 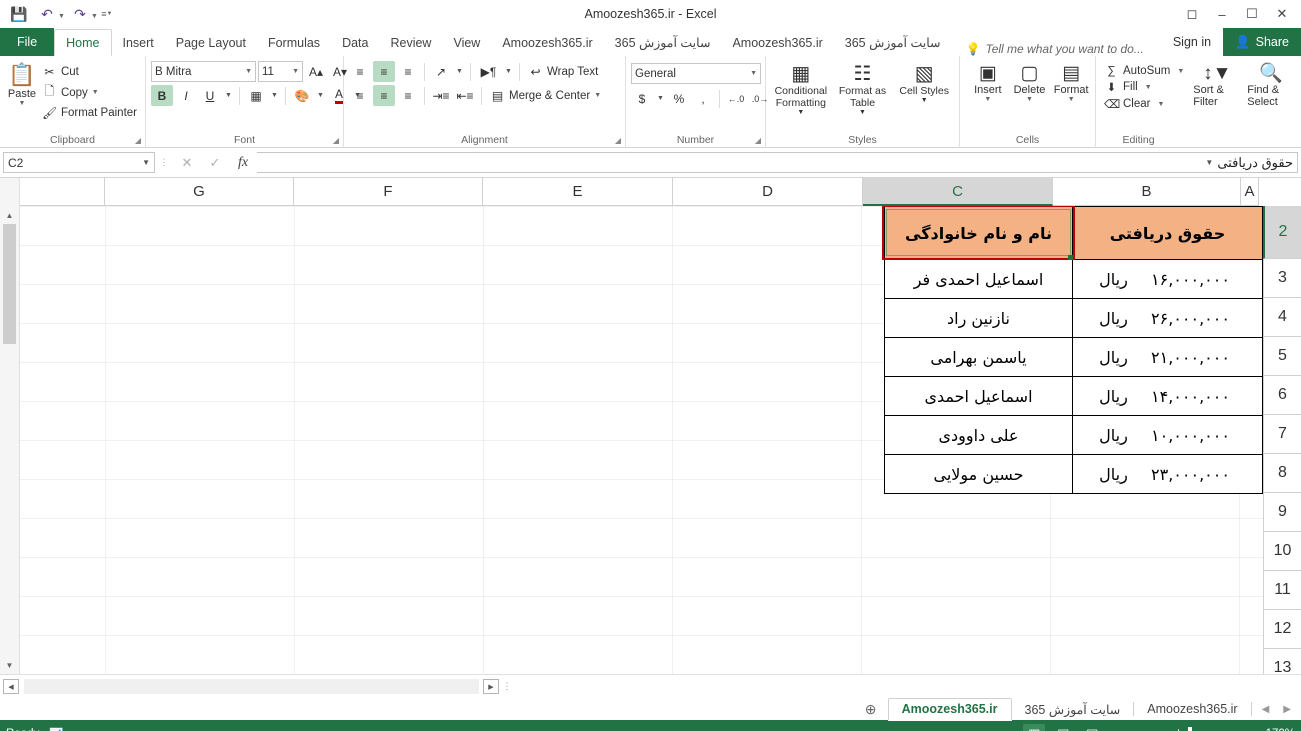 I want to click on font-name-caret-icon: ▼, so click(x=246, y=71).